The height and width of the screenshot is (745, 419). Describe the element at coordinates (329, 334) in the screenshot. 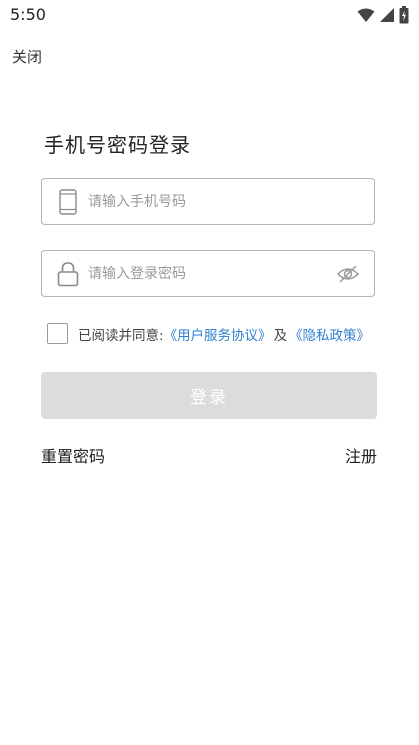

I see `privacy-policy-link: 《隐私政策》` at that location.